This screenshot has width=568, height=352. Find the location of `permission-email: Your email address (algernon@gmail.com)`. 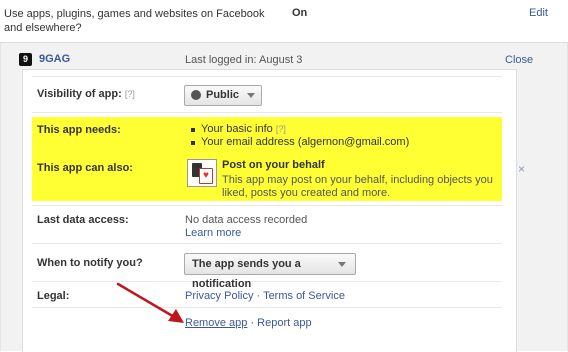

permission-email: Your email address (algernon@gmail.com) is located at coordinates (305, 142).